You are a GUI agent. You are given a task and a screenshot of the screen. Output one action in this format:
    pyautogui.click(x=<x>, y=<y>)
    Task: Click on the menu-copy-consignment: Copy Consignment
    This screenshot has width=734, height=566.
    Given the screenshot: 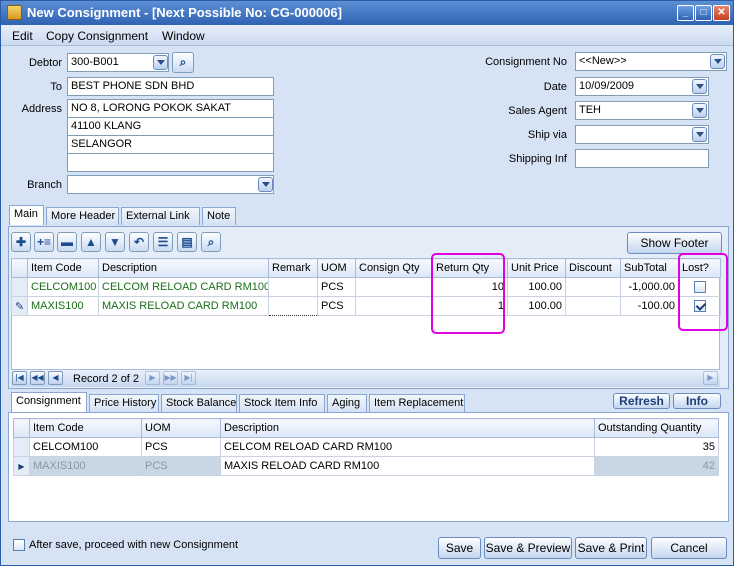 What is the action you would take?
    pyautogui.click(x=97, y=36)
    